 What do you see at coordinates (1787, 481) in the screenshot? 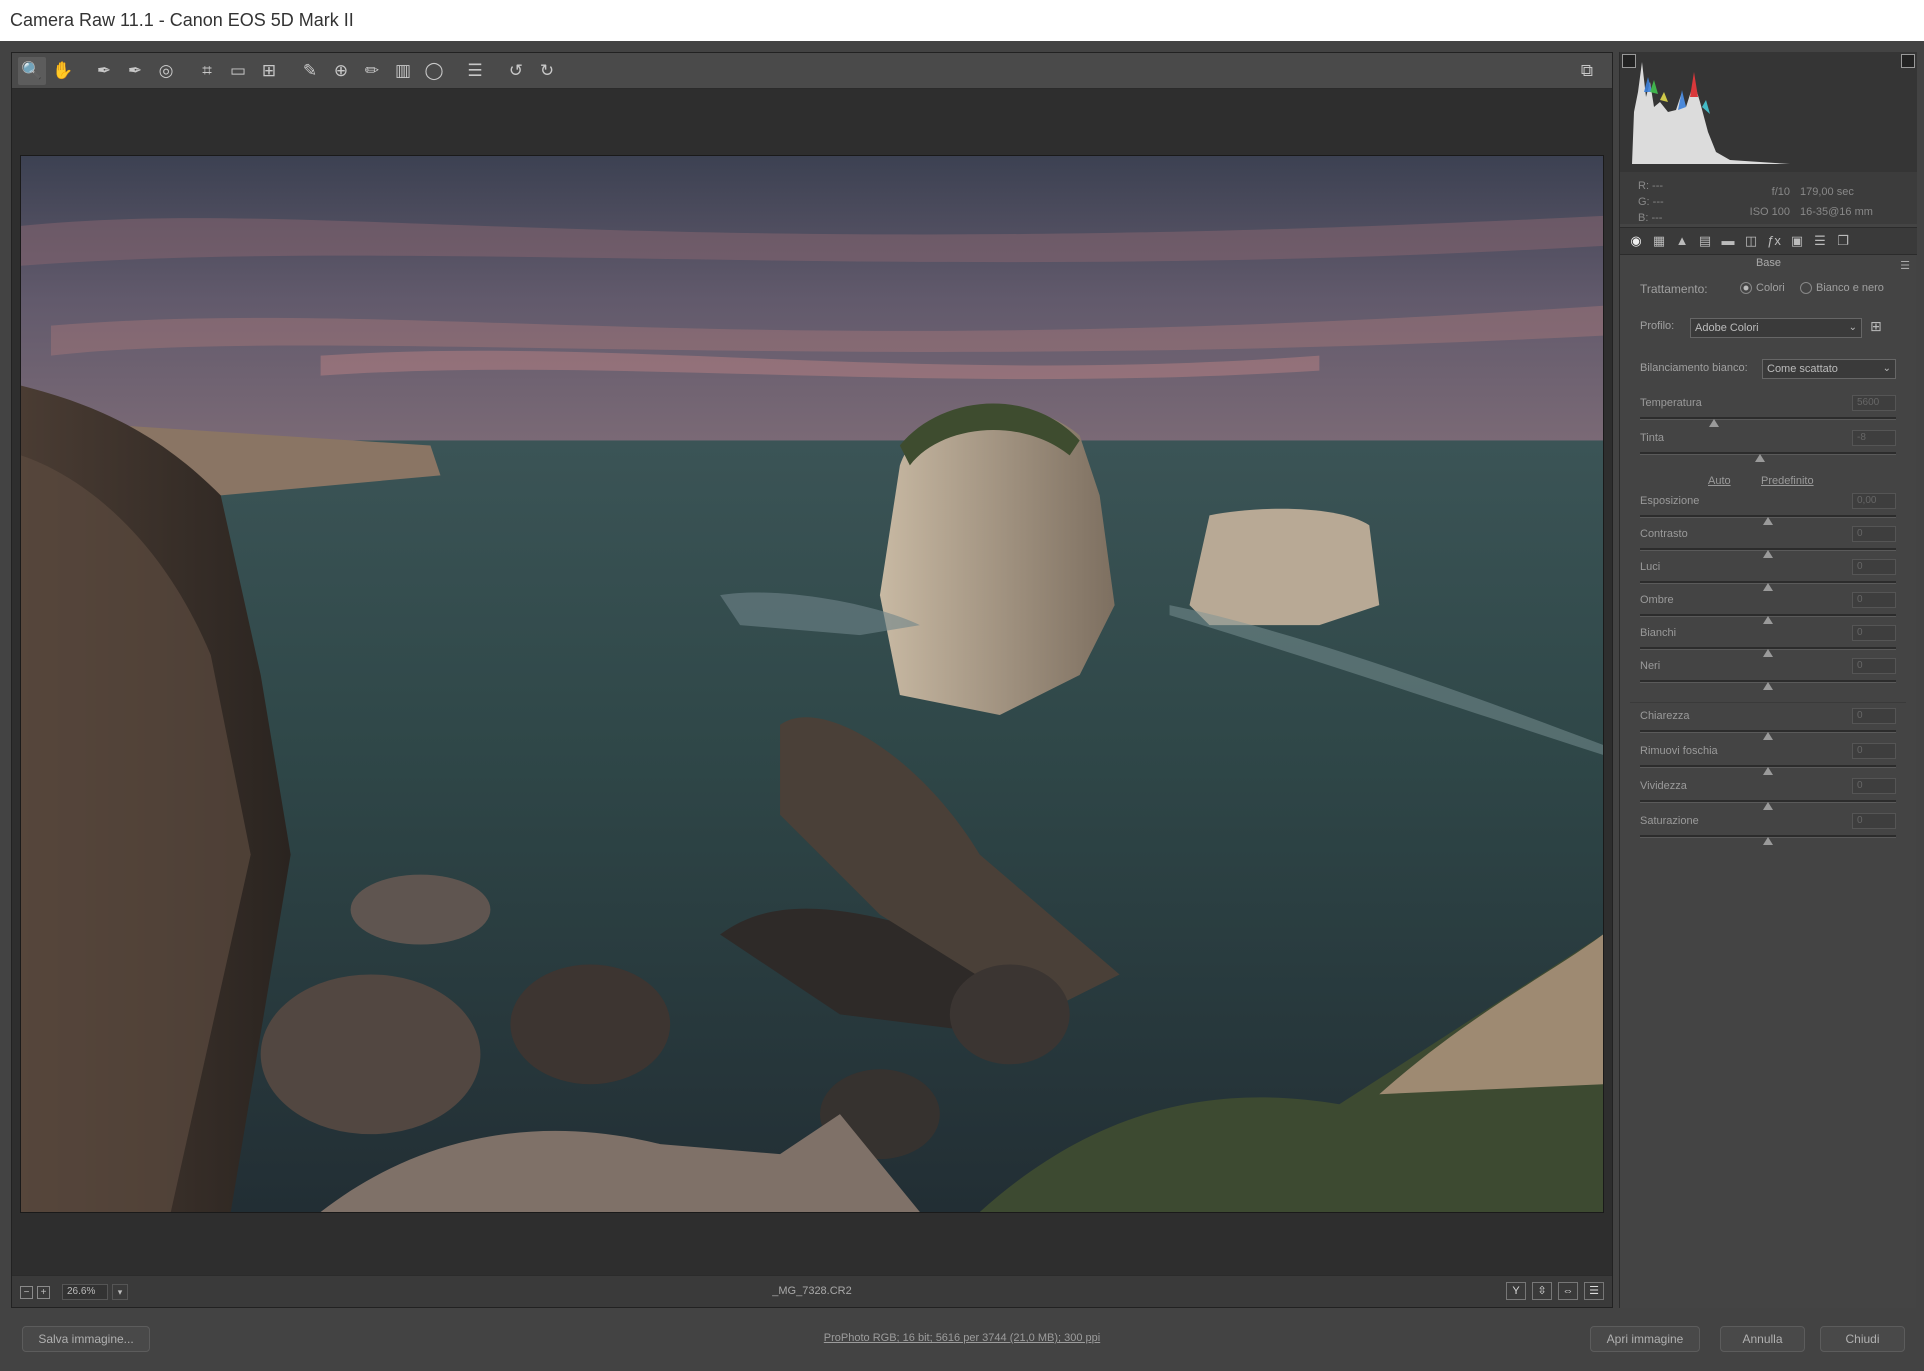
I see `default-link: Predefinito` at bounding box center [1787, 481].